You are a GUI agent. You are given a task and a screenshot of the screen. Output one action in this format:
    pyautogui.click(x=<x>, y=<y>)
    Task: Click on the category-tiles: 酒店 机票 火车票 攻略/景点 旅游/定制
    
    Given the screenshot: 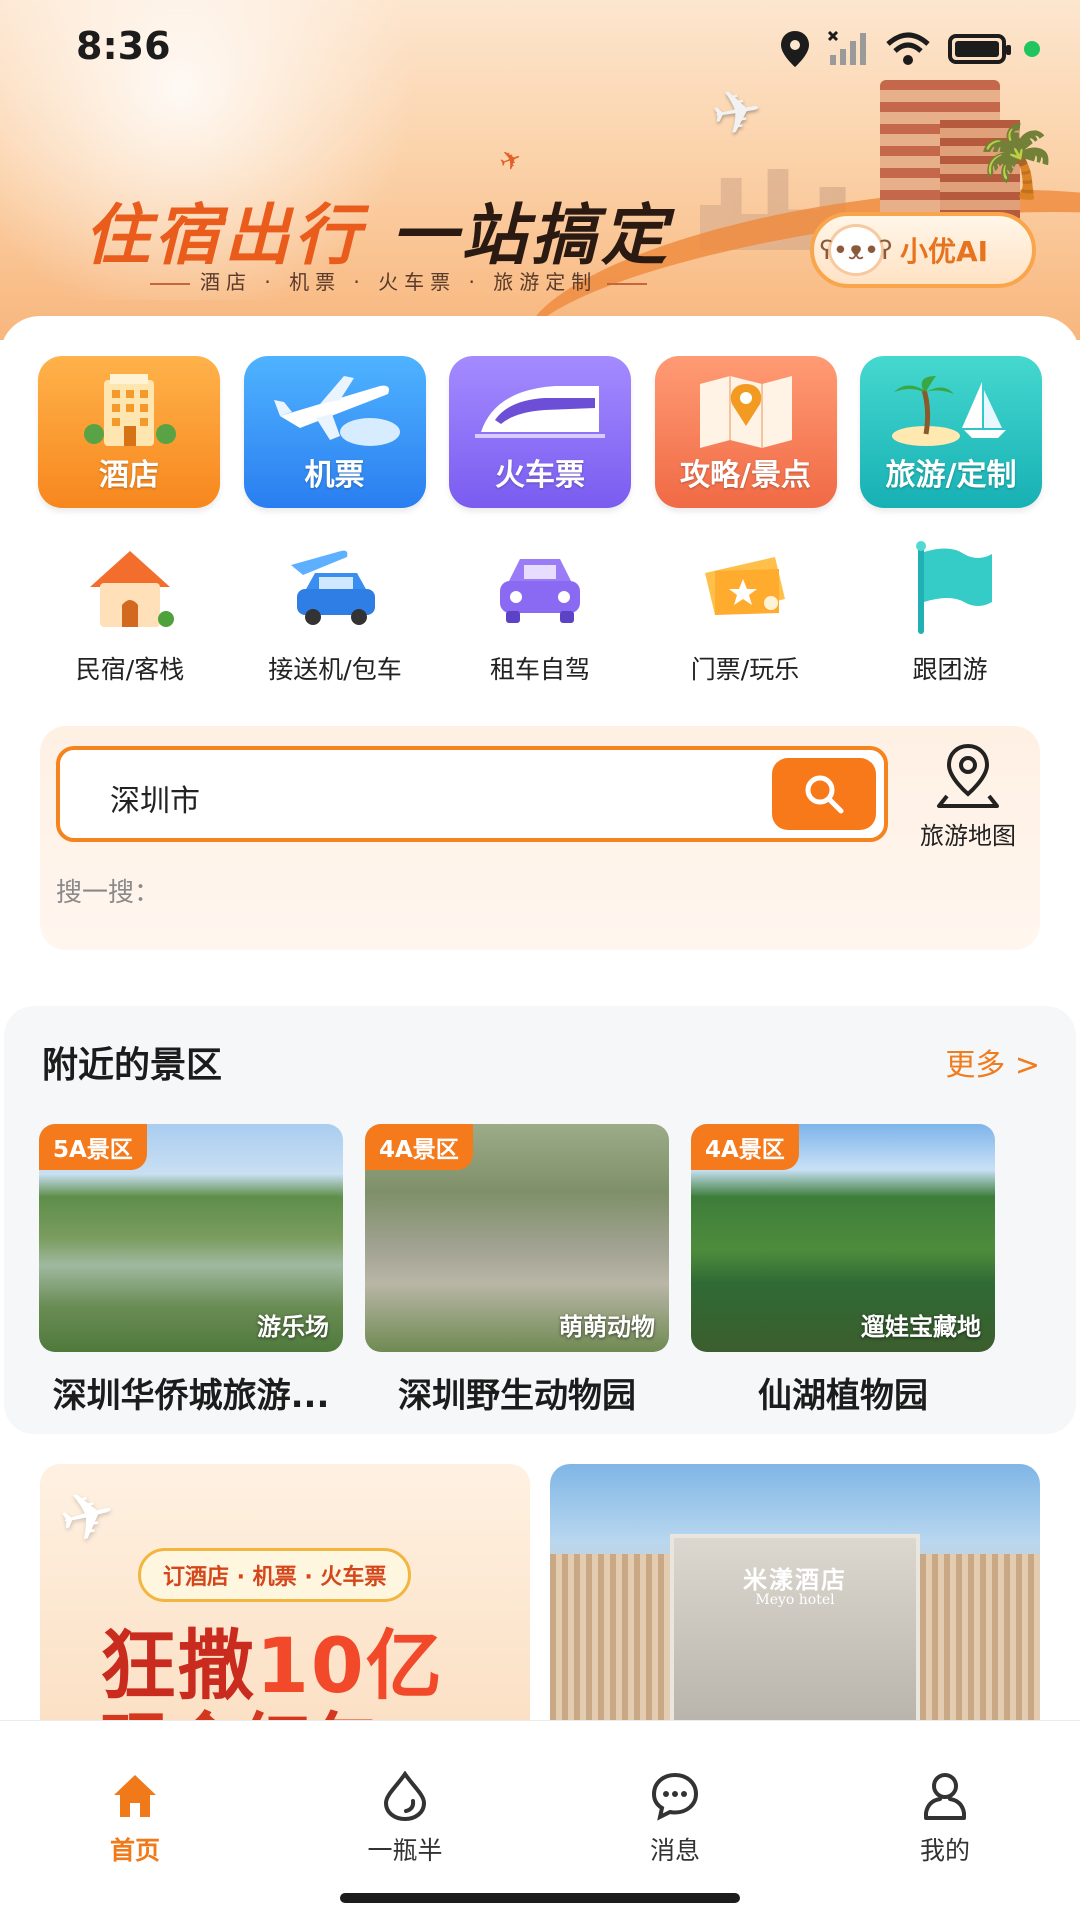 What is the action you would take?
    pyautogui.click(x=540, y=432)
    